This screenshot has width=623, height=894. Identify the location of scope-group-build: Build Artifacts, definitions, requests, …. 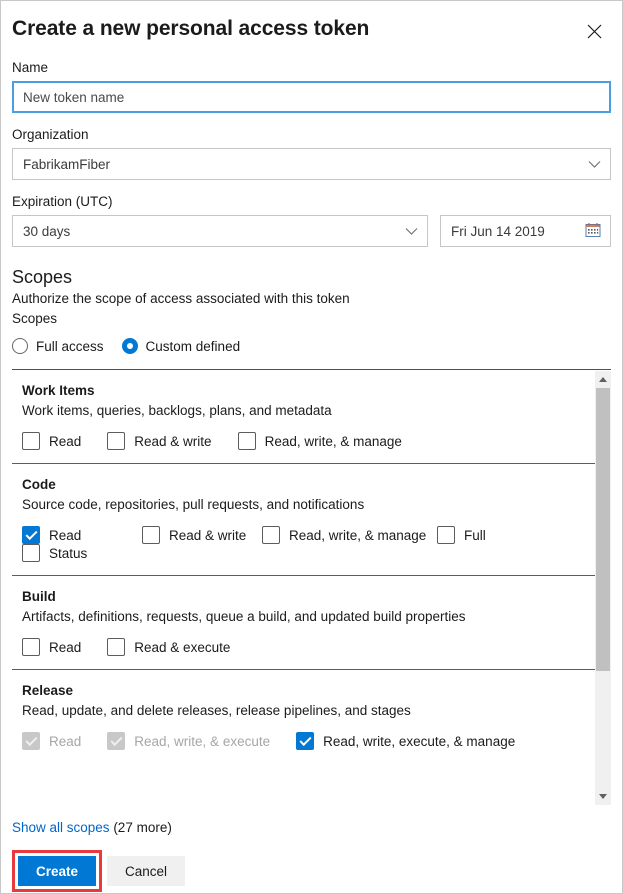
(303, 623).